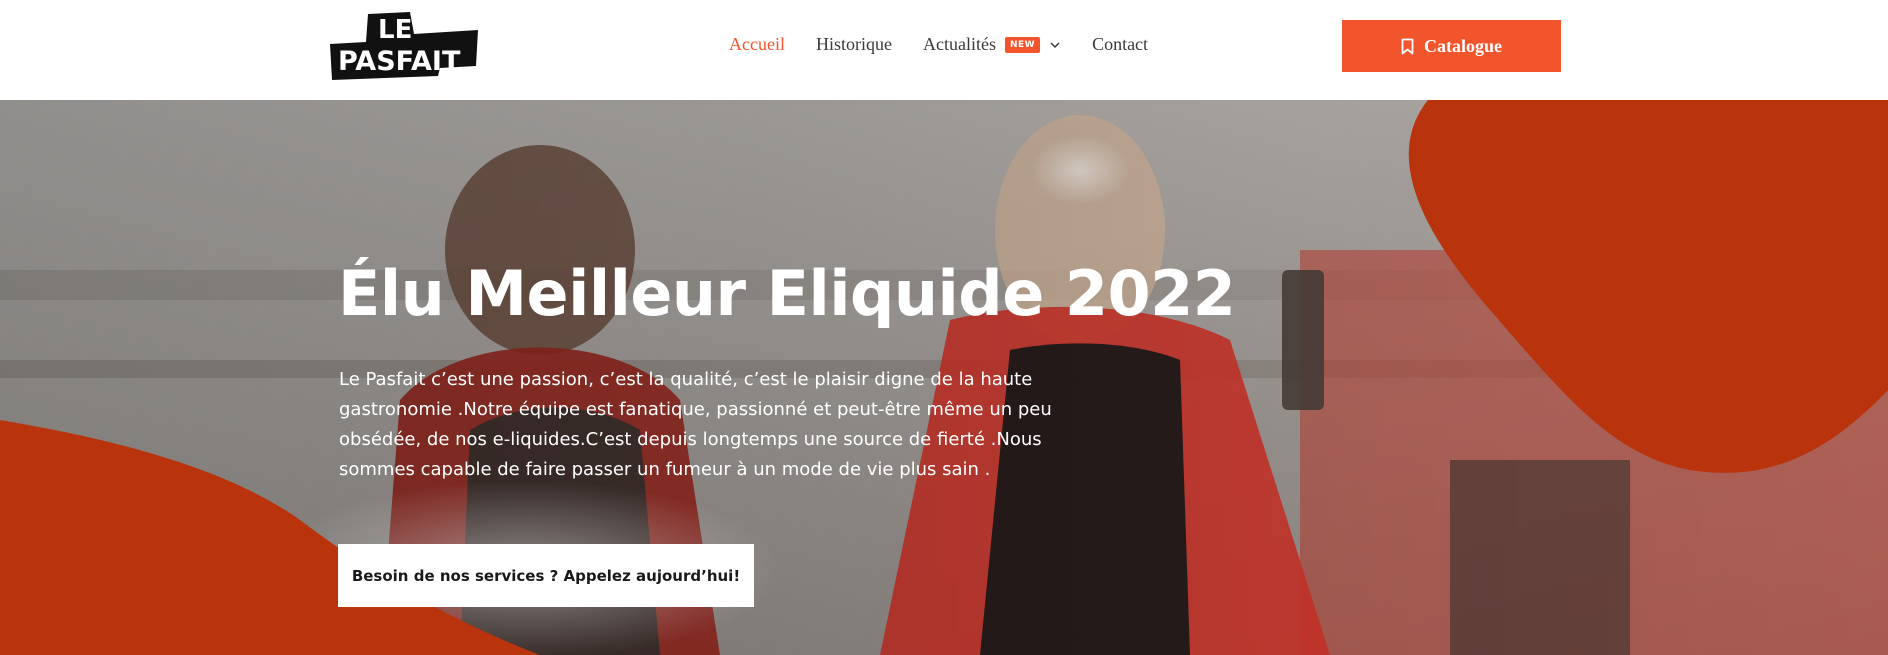 The image size is (1888, 655). I want to click on logo-line-2: PASFAIT, so click(399, 61).